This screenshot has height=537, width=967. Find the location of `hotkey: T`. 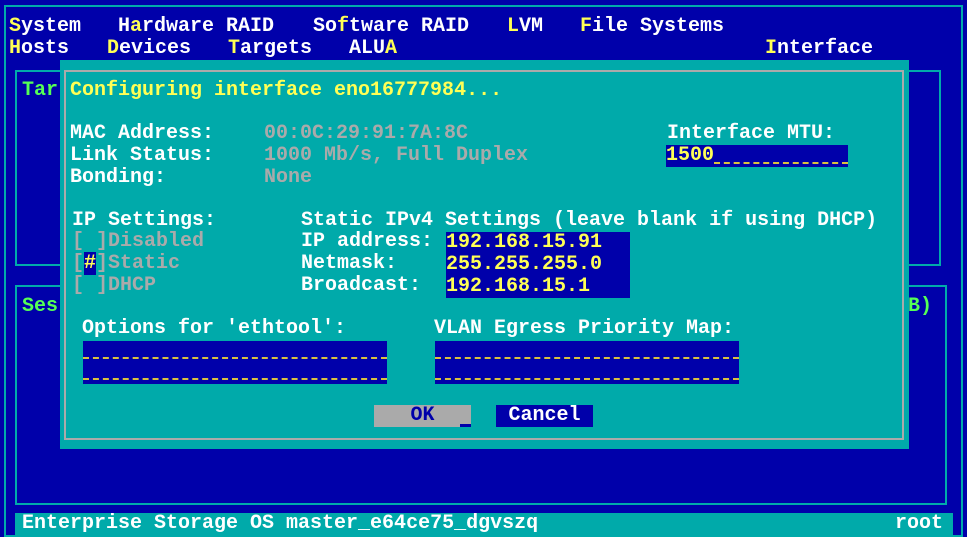

hotkey: T is located at coordinates (234, 48).